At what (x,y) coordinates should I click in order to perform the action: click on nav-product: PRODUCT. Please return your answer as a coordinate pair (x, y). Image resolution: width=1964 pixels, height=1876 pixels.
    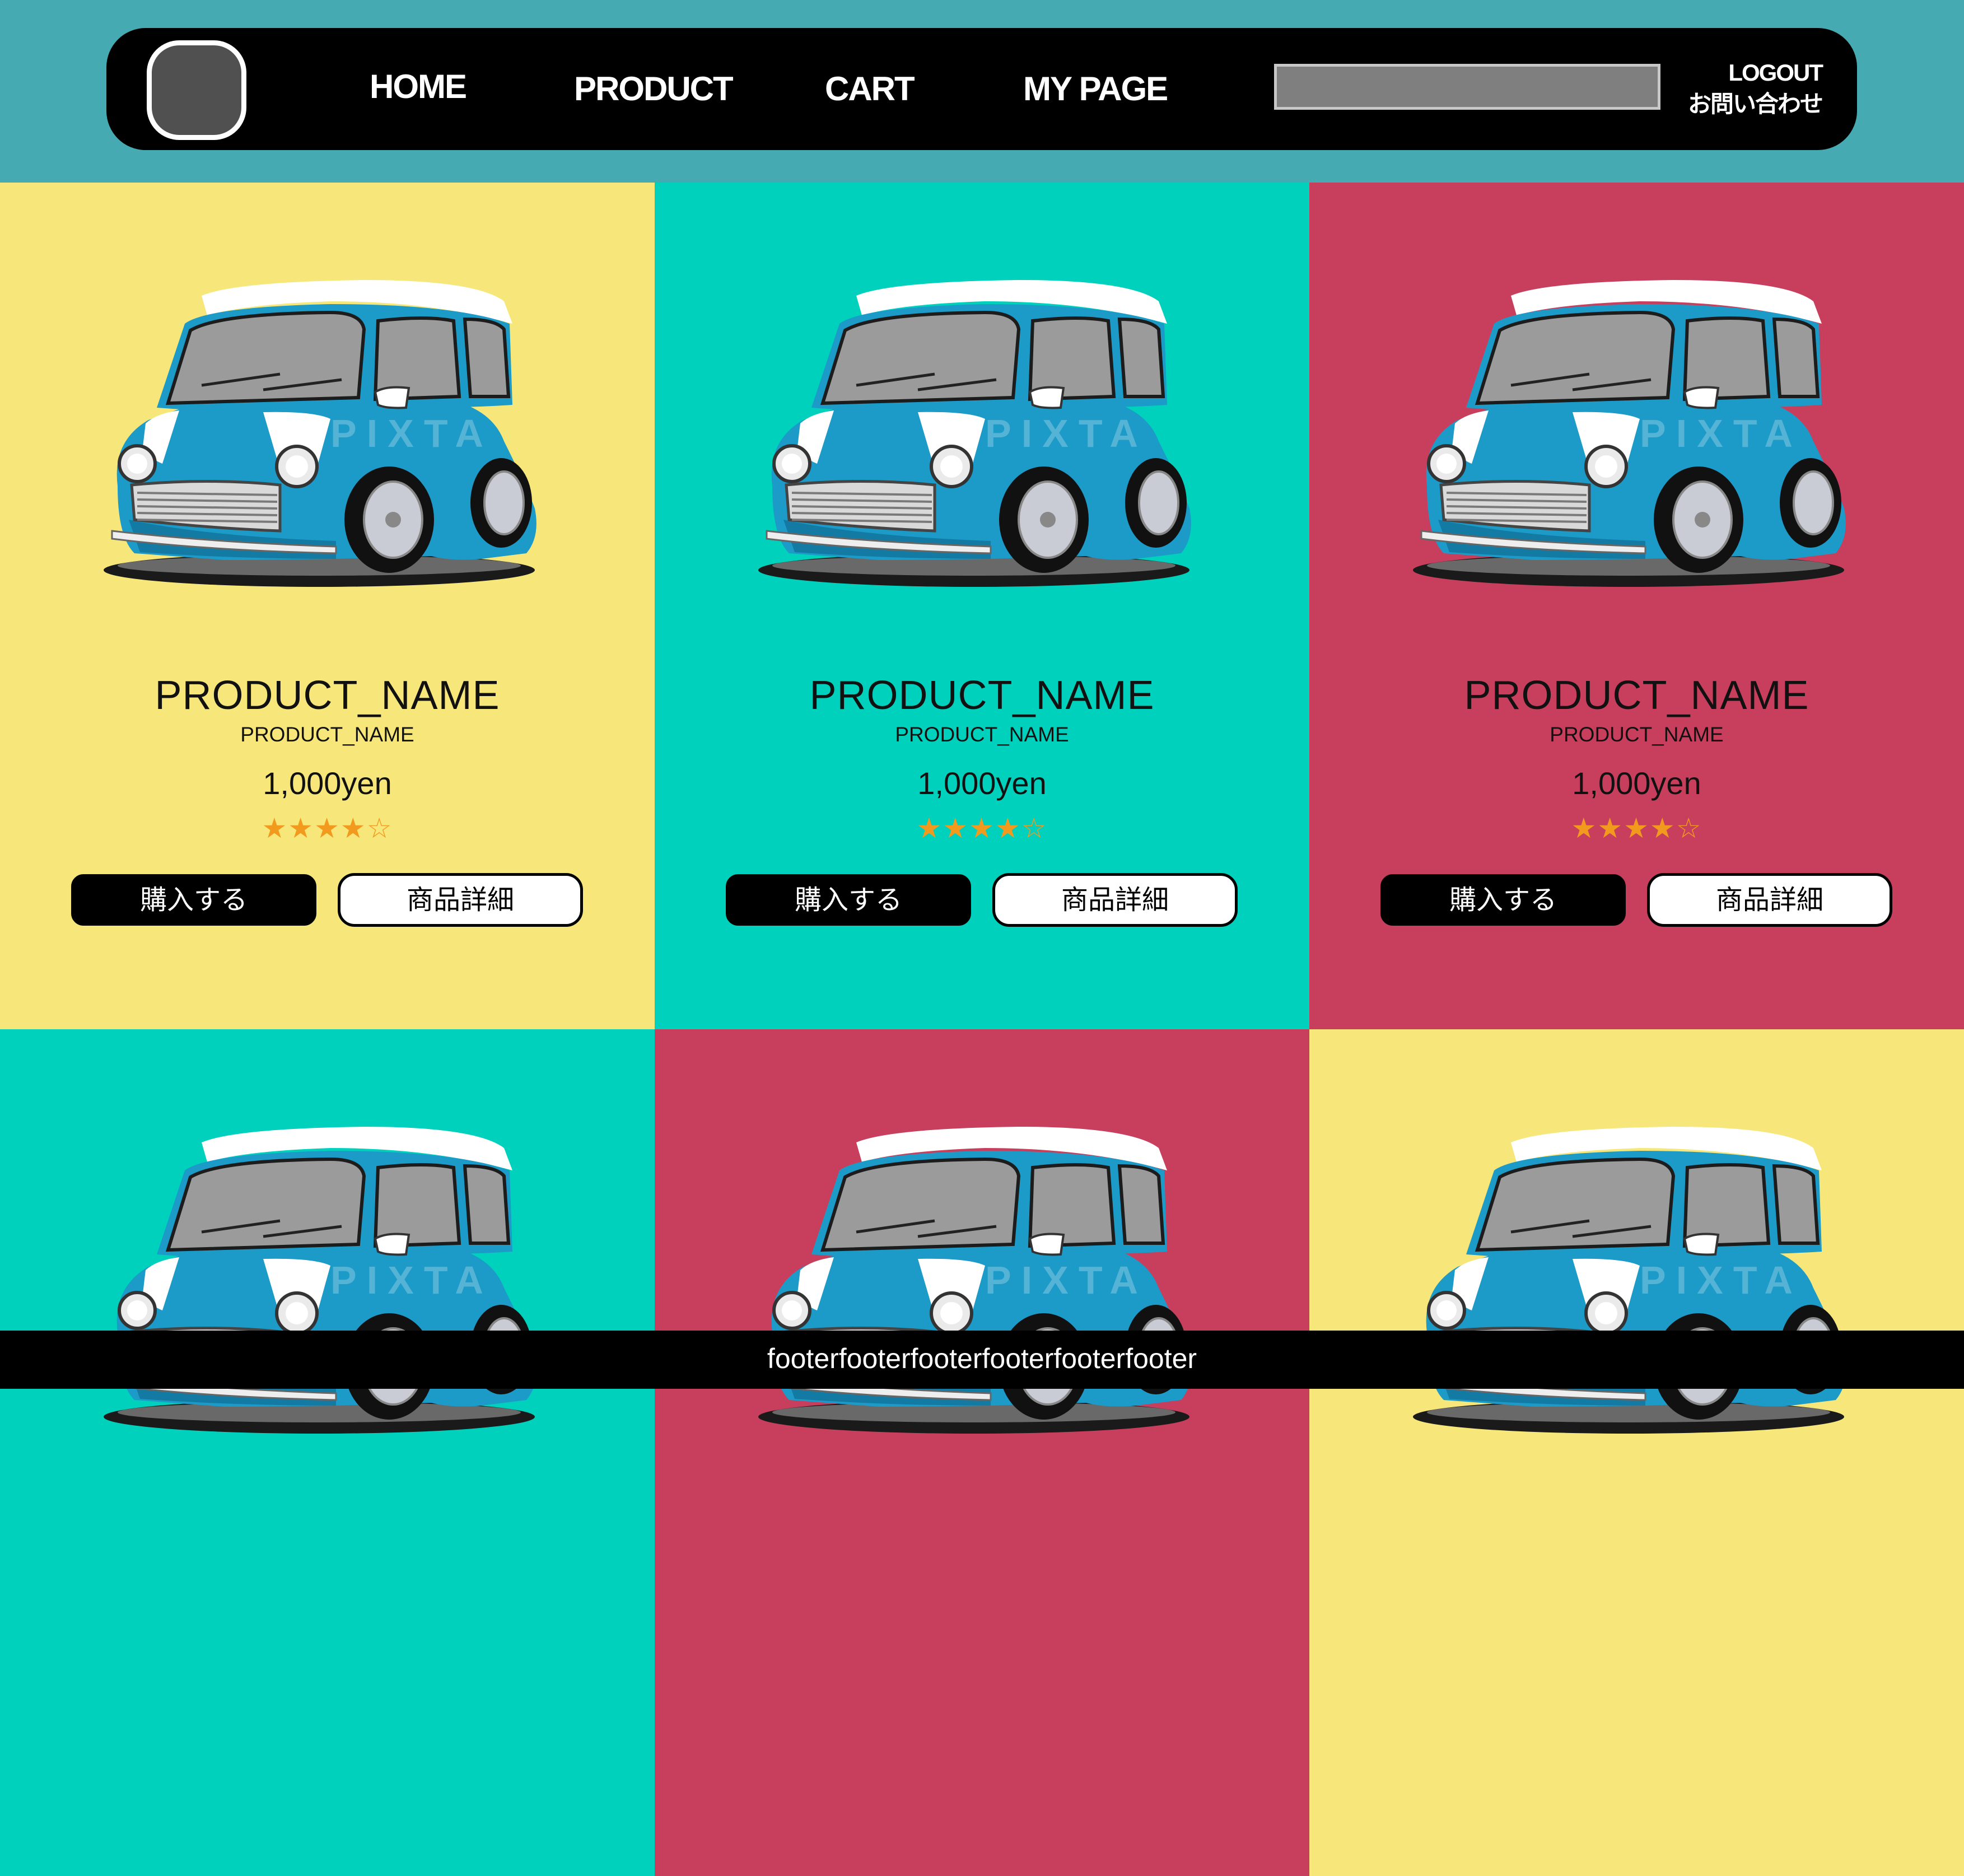
    Looking at the image, I should click on (654, 89).